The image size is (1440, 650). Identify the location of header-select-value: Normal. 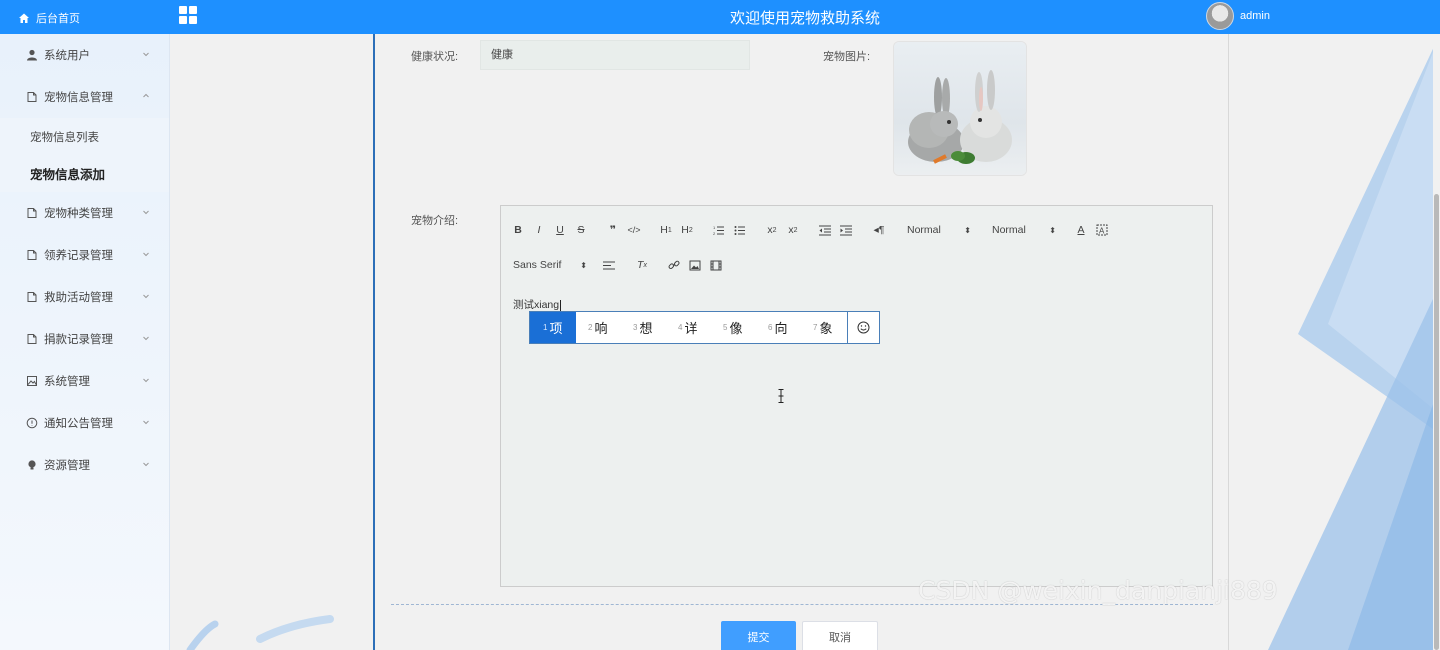
(924, 230).